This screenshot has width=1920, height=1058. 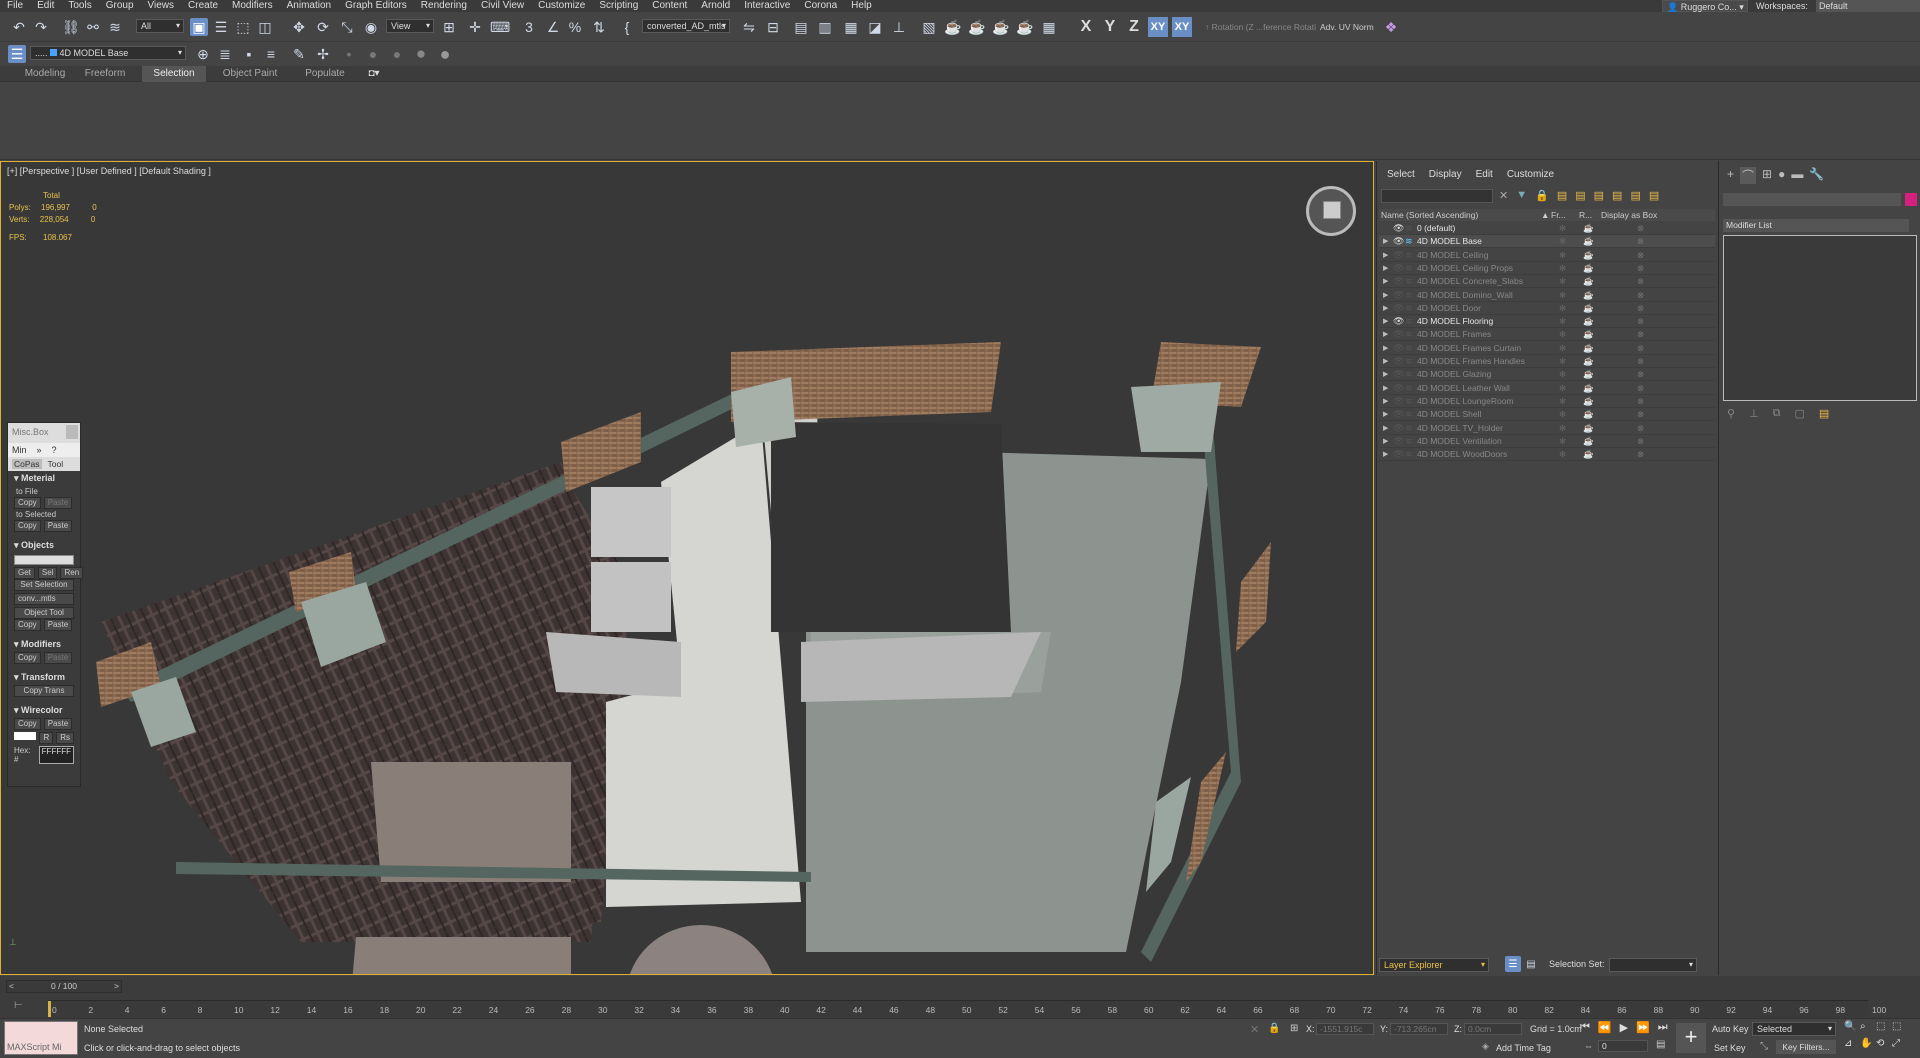 What do you see at coordinates (1705, 6) in the screenshot?
I see `user-account-dropdown: 👤 Ruggero Co... ▾` at bounding box center [1705, 6].